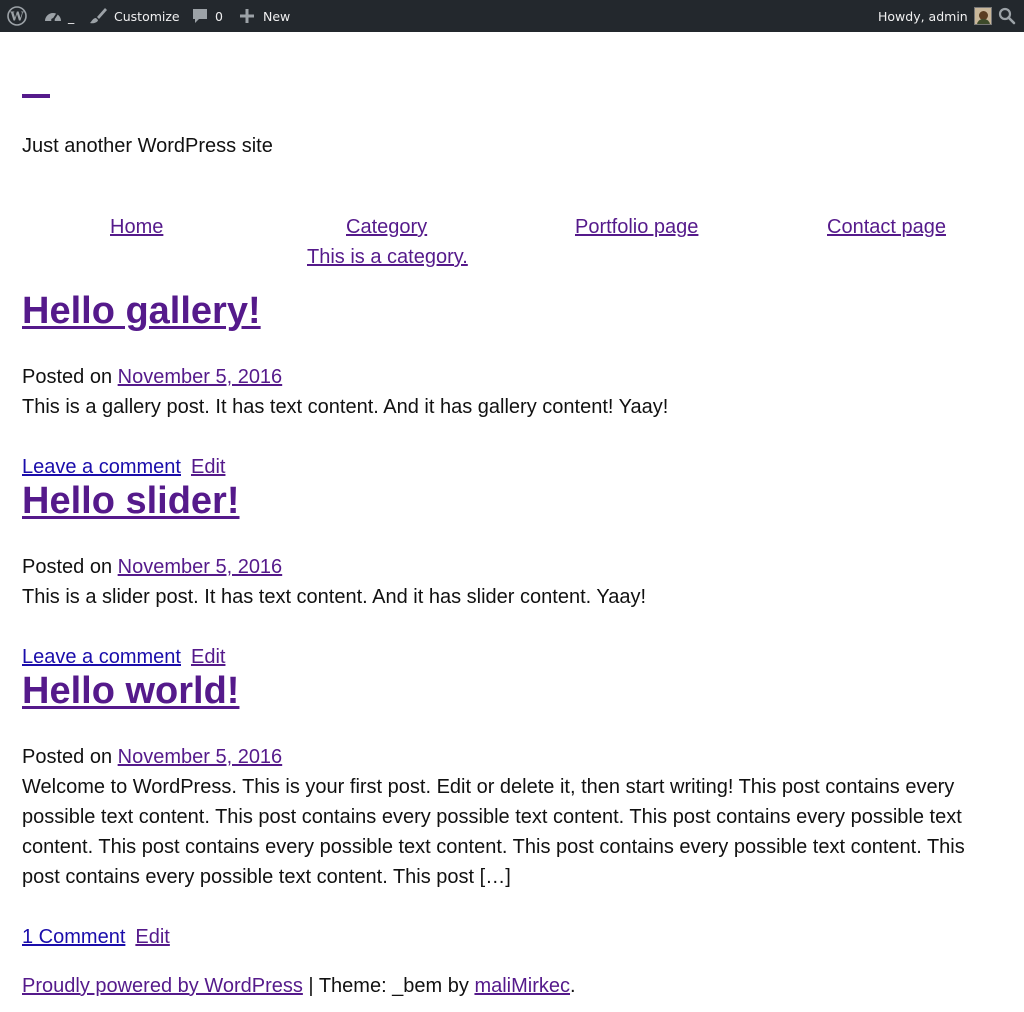 This screenshot has width=1024, height=1012. What do you see at coordinates (512, 16) in the screenshot?
I see `admin-bar: W _ Customize 0 New Howdy, admin` at bounding box center [512, 16].